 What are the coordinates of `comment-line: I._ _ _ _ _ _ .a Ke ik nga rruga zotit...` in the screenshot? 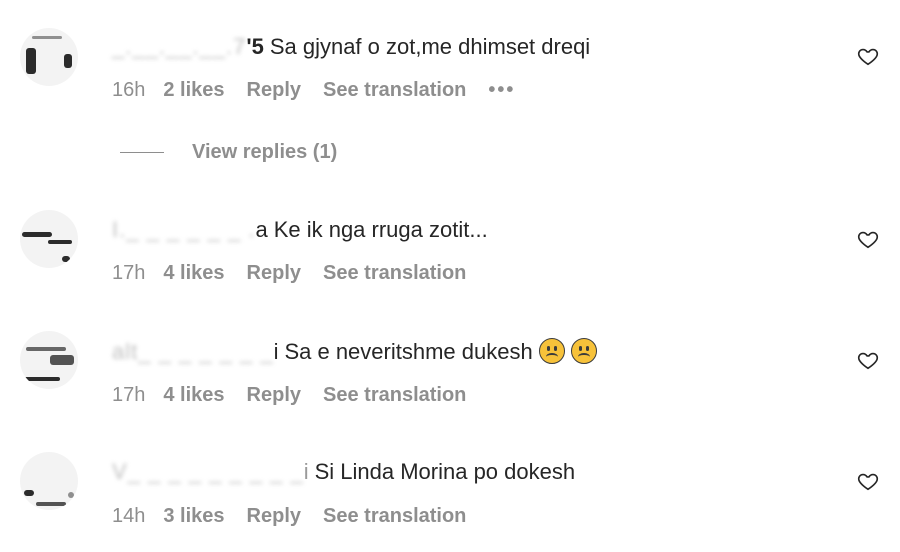 It's located at (300, 230).